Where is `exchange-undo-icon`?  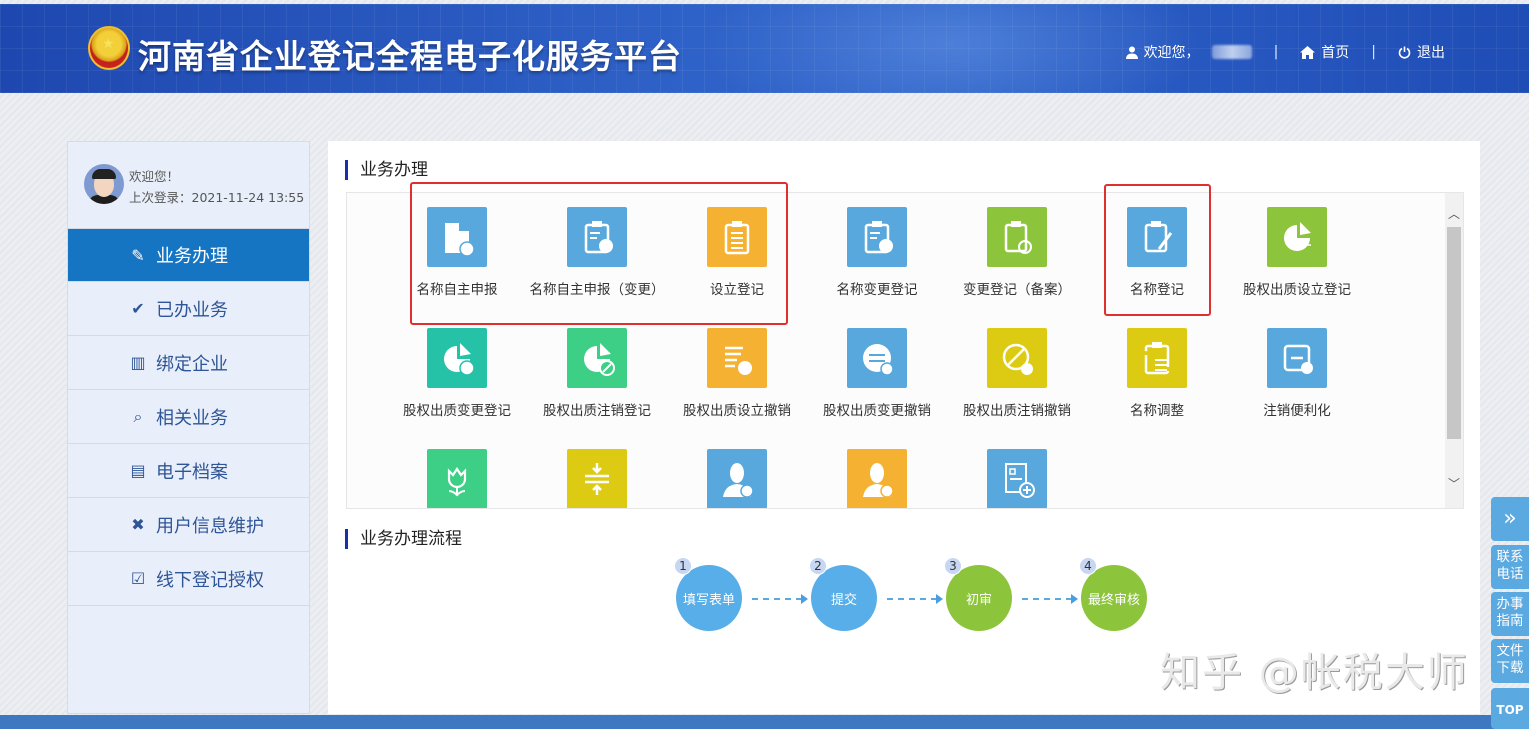 exchange-undo-icon is located at coordinates (877, 358).